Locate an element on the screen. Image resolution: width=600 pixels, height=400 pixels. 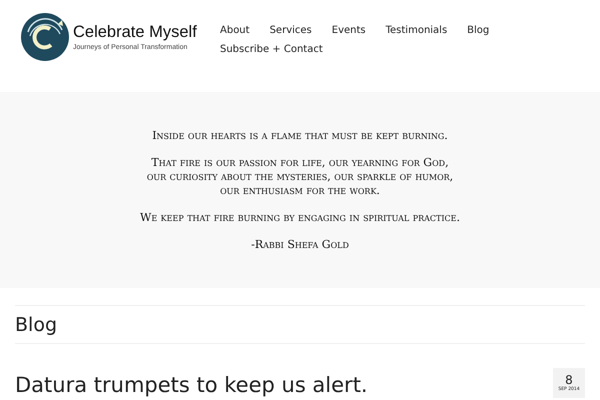
post-title: Datura trumpets to keep us alert. is located at coordinates (191, 385).